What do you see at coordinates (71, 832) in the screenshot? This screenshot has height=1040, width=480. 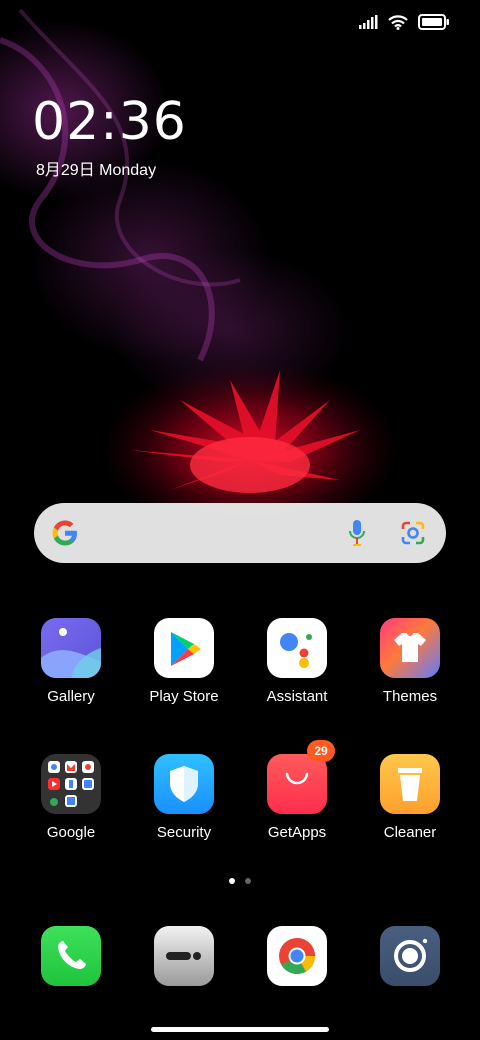 I see `app-label: Google` at bounding box center [71, 832].